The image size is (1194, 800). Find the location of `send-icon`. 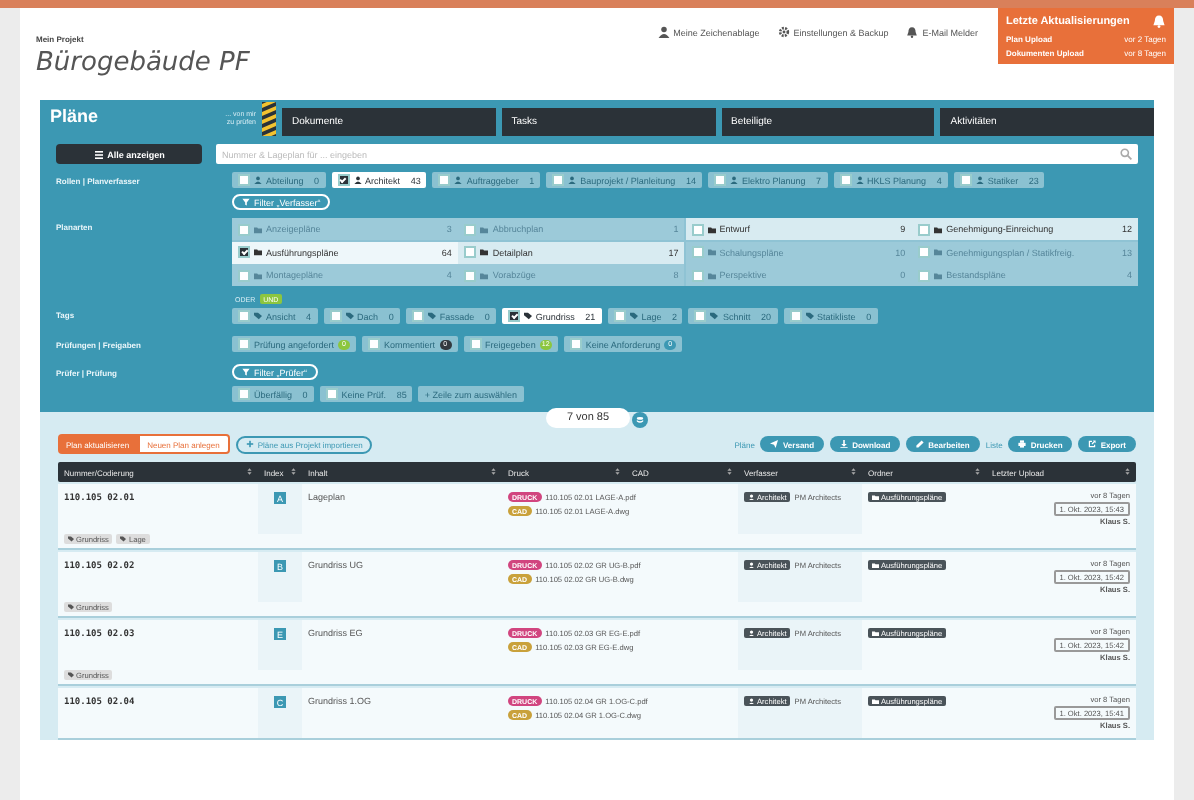

send-icon is located at coordinates (774, 444).